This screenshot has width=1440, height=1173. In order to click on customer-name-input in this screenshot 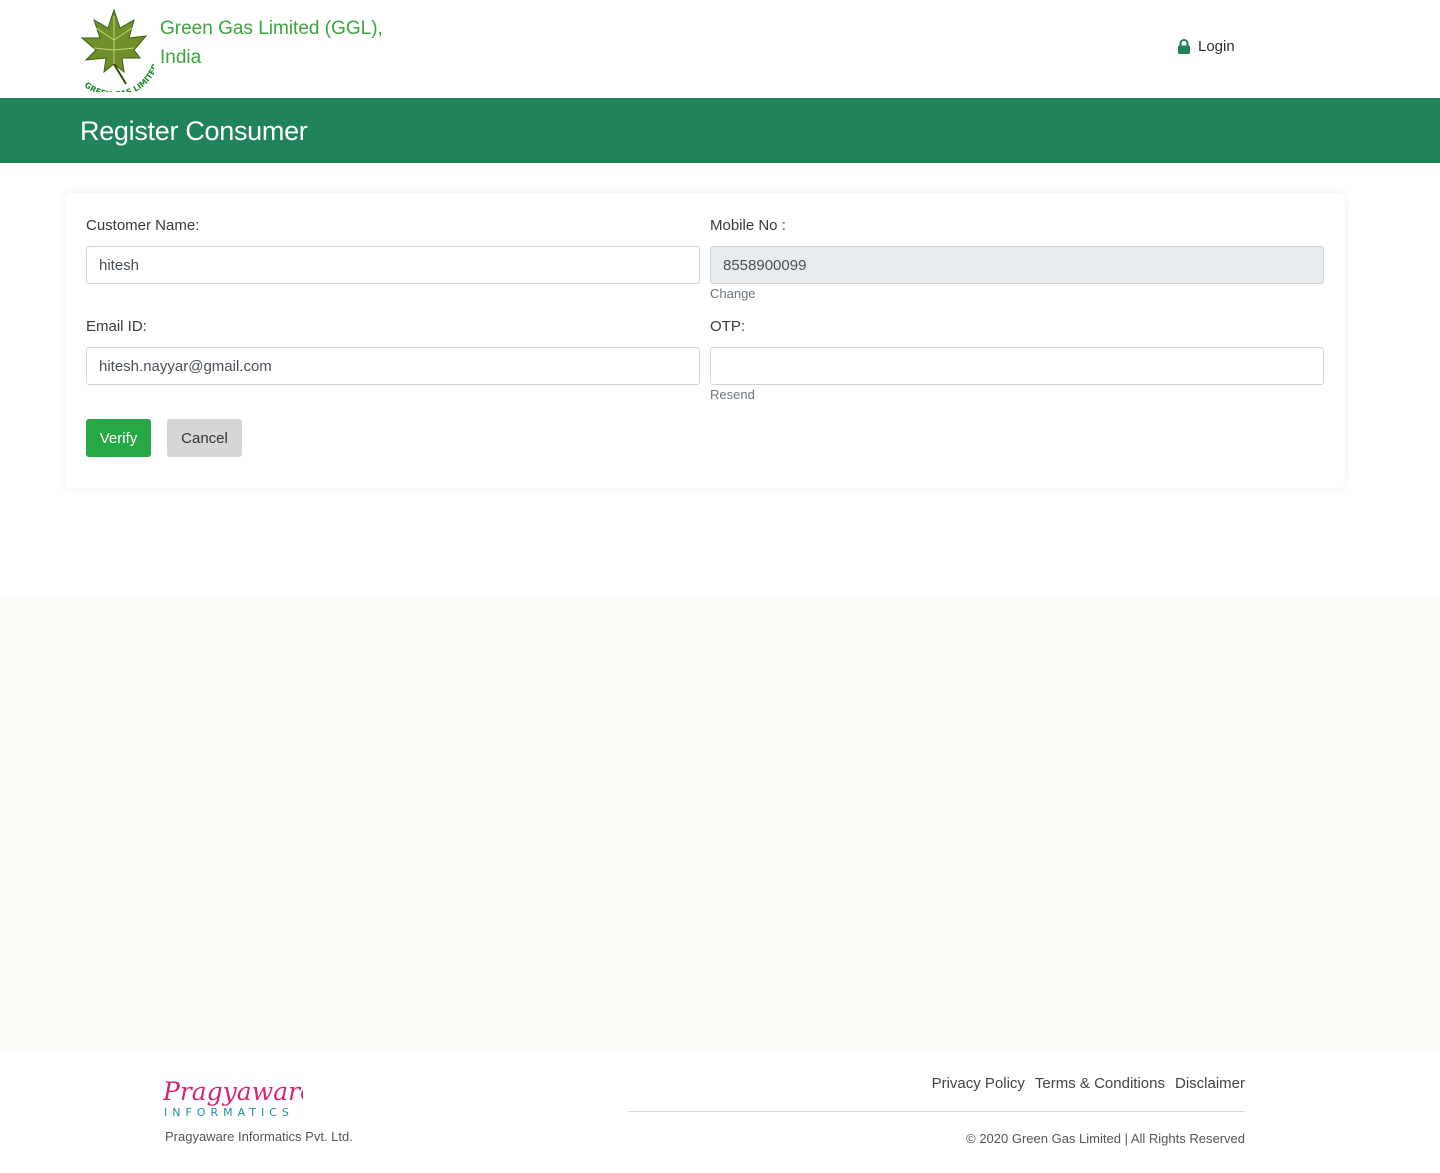, I will do `click(393, 265)`.